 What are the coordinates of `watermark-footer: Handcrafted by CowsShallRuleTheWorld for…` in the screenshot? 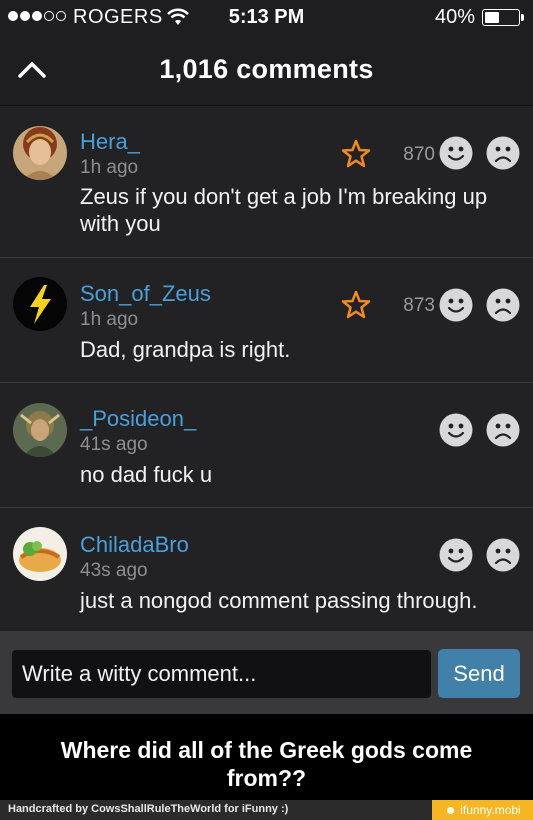 It's located at (266, 810).